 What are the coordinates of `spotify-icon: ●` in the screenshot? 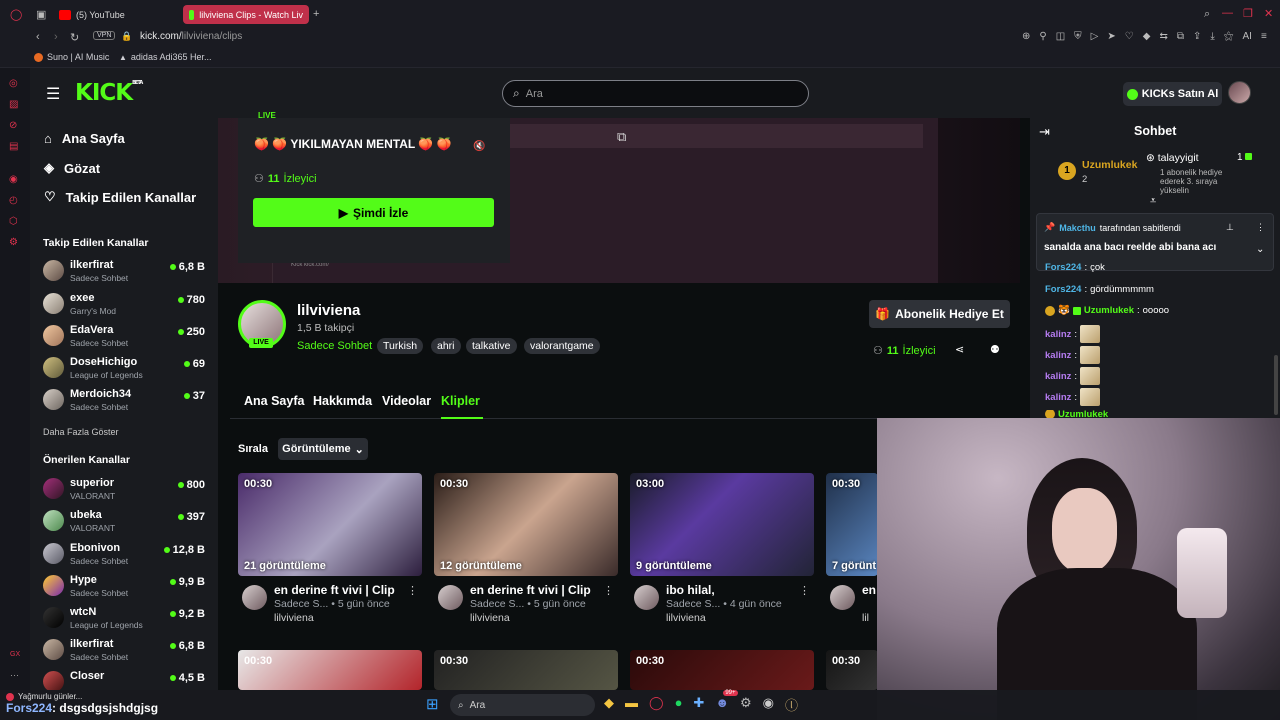 It's located at (679, 704).